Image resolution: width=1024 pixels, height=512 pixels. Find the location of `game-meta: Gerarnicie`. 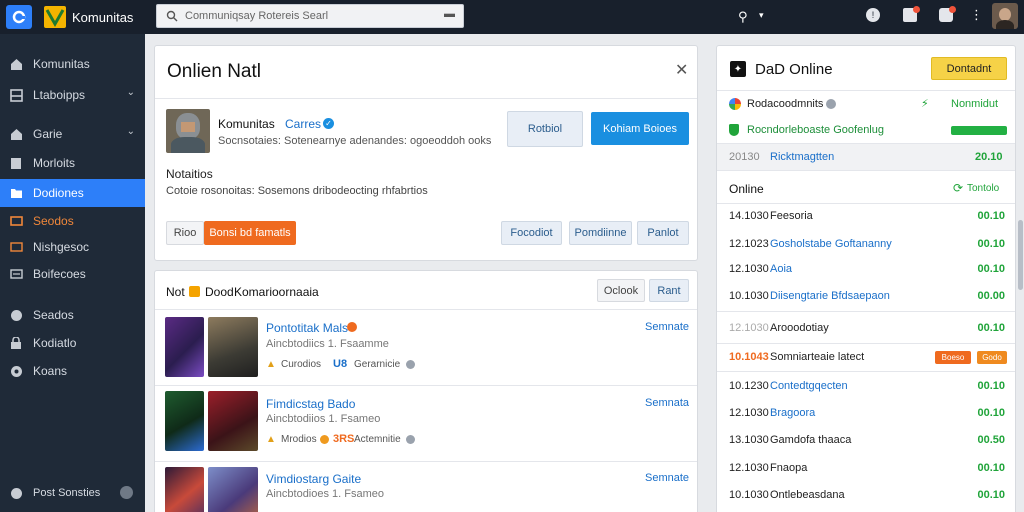

game-meta: Gerarnicie is located at coordinates (377, 364).